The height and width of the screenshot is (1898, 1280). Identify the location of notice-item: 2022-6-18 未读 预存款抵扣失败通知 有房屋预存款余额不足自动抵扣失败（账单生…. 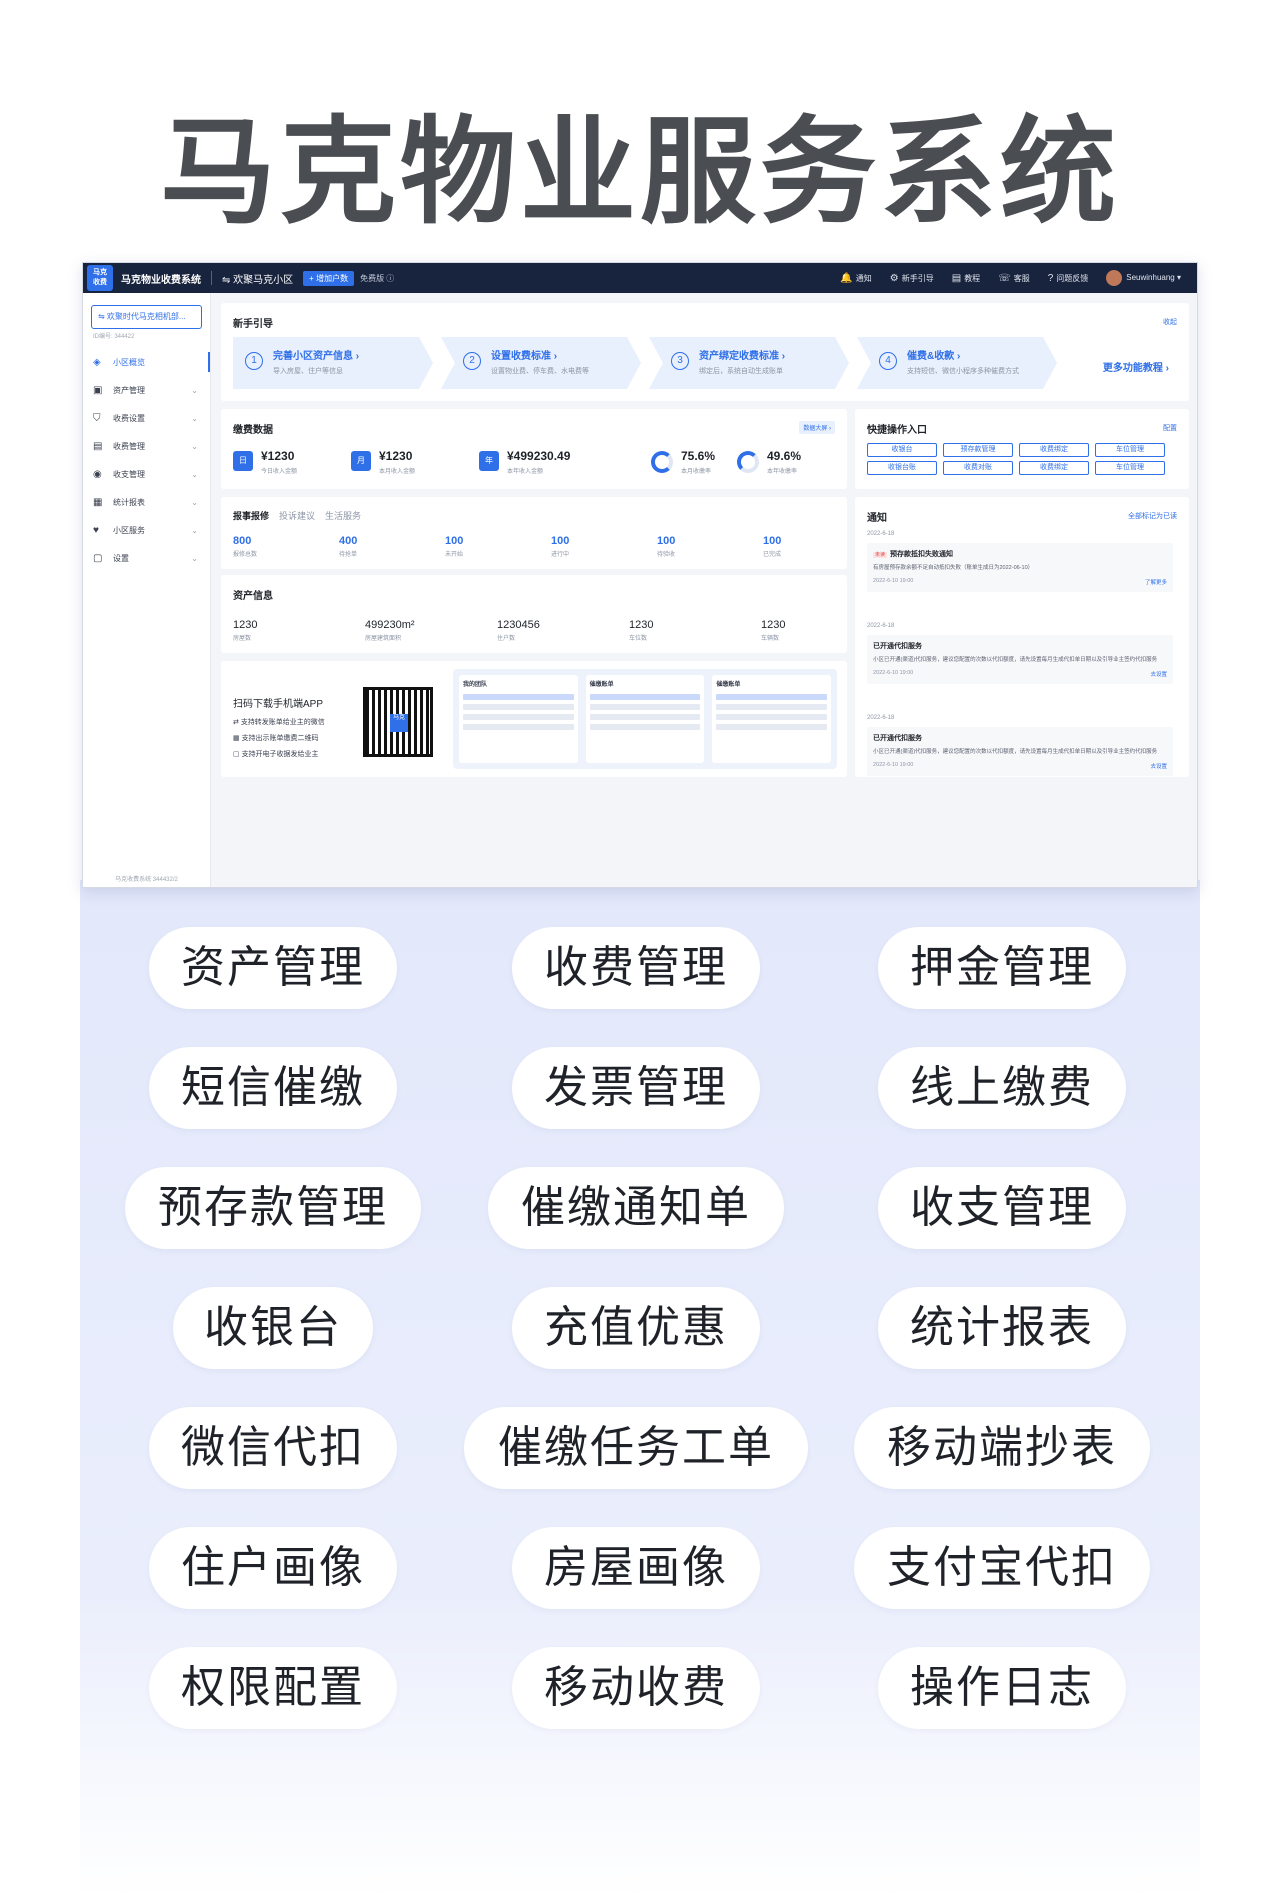
(1020, 561).